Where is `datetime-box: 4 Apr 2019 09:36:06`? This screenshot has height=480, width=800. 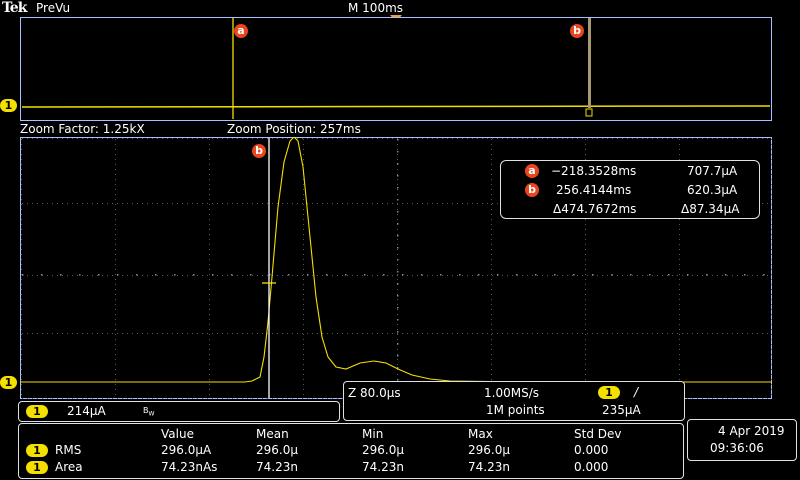
datetime-box: 4 Apr 2019 09:36:06 is located at coordinates (742, 440).